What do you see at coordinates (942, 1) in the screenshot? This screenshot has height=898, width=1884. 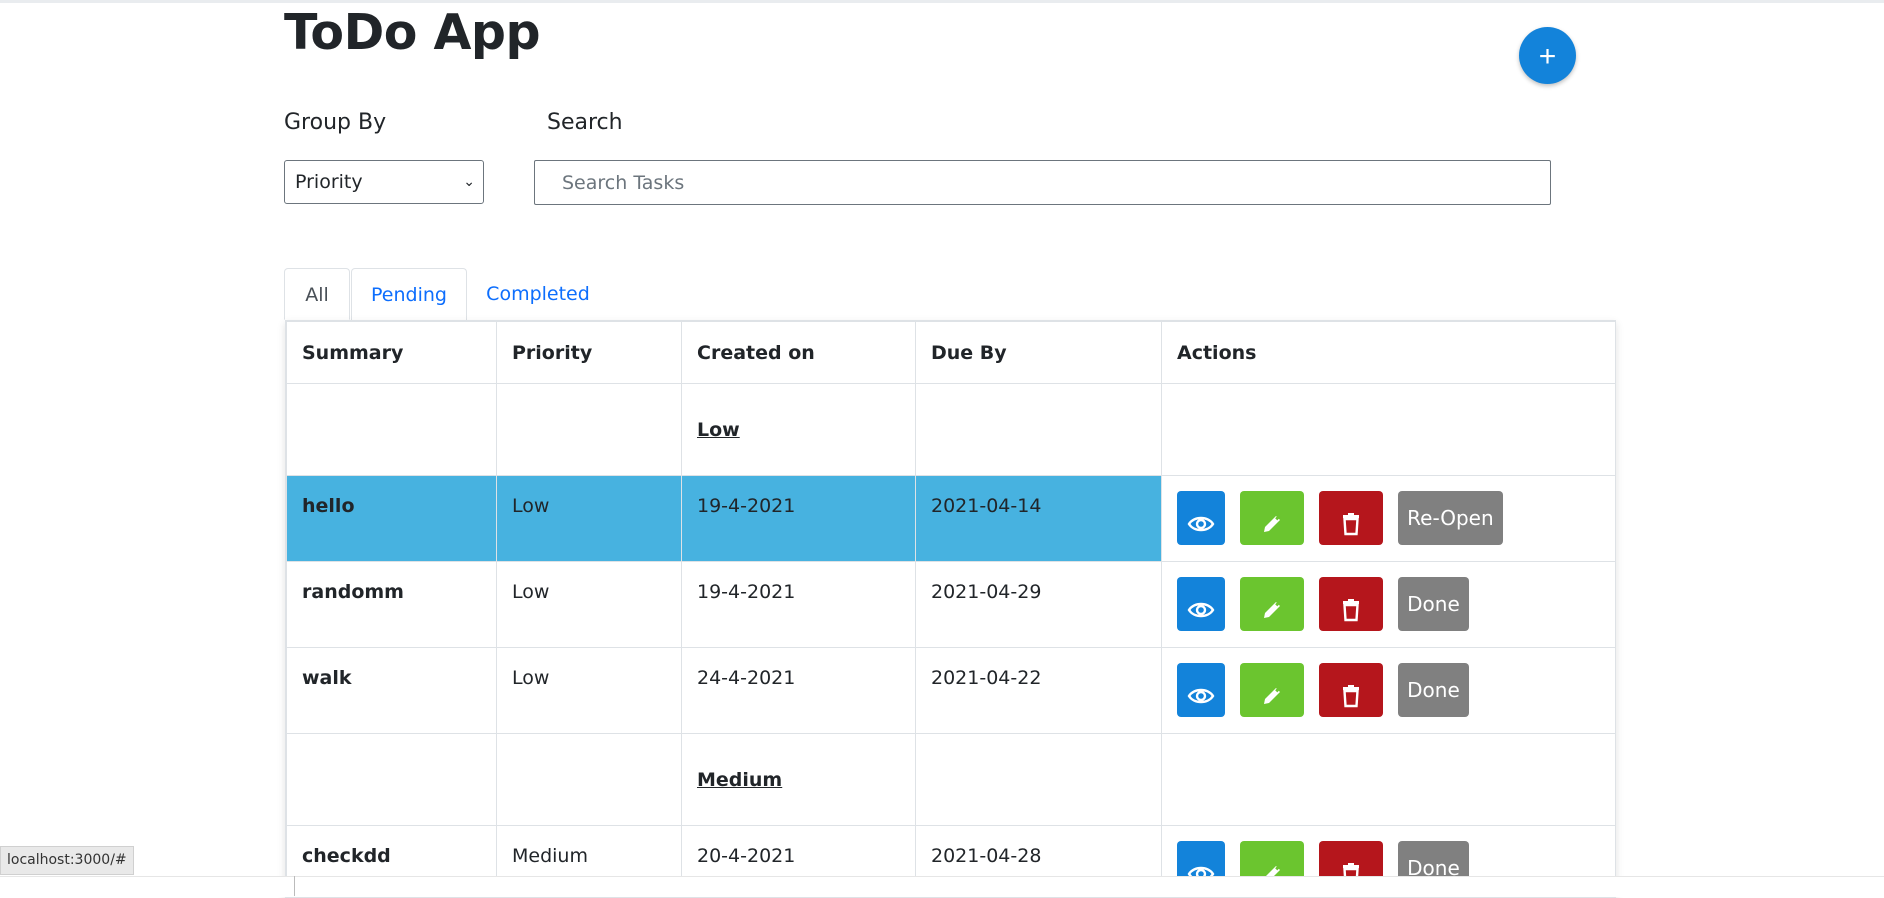 I see `top-border` at bounding box center [942, 1].